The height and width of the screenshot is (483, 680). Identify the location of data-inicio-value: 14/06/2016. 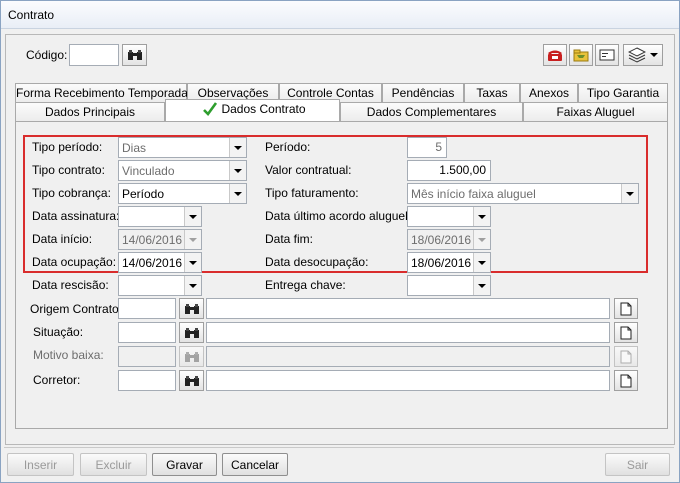
(152, 240).